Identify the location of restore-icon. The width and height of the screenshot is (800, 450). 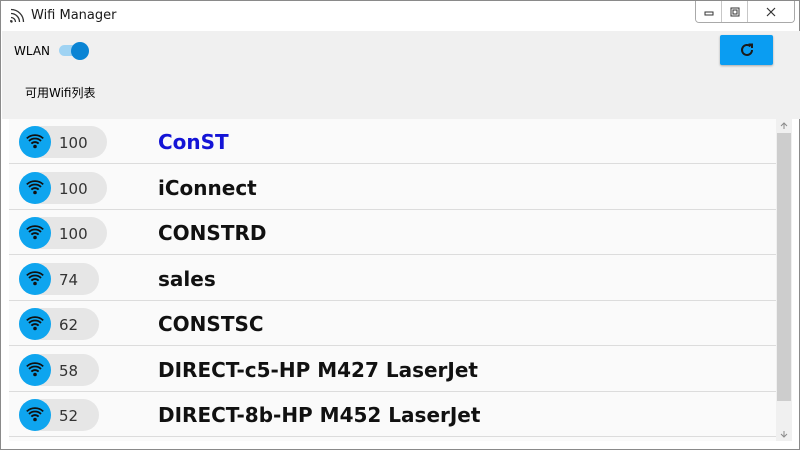
(734, 11).